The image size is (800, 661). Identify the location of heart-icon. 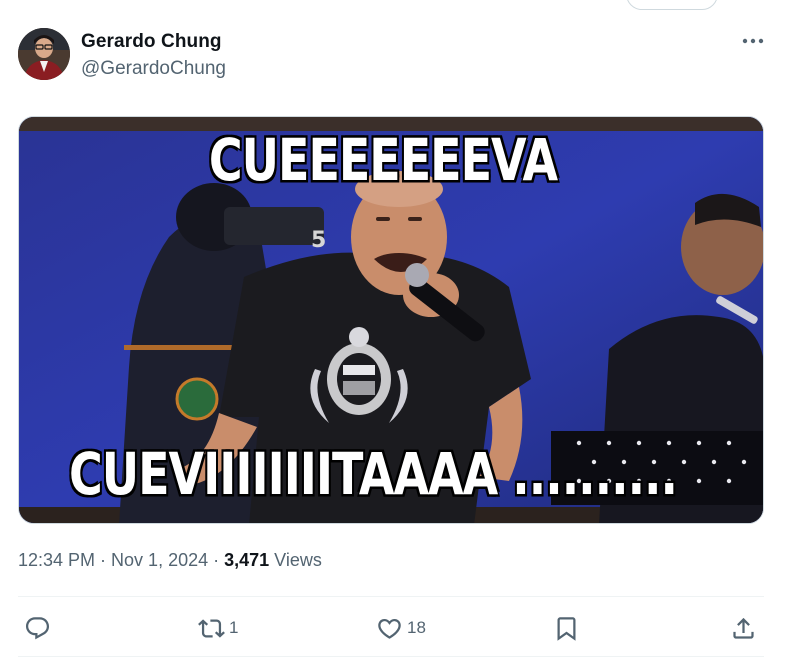
(389, 628).